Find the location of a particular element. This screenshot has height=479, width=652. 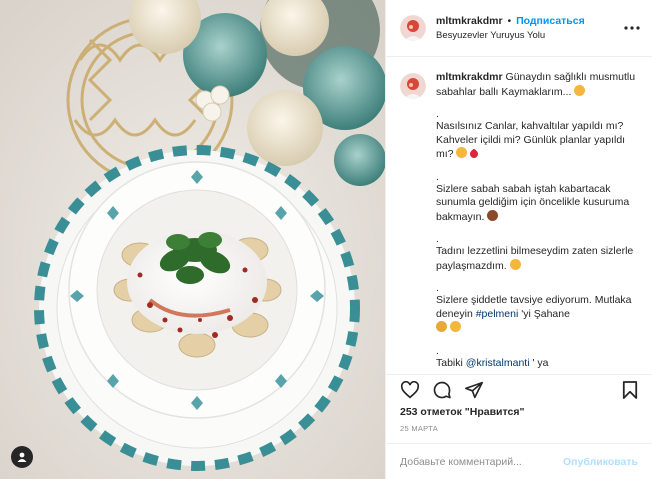

caption-username: mltmkrakdmr is located at coordinates (469, 77).